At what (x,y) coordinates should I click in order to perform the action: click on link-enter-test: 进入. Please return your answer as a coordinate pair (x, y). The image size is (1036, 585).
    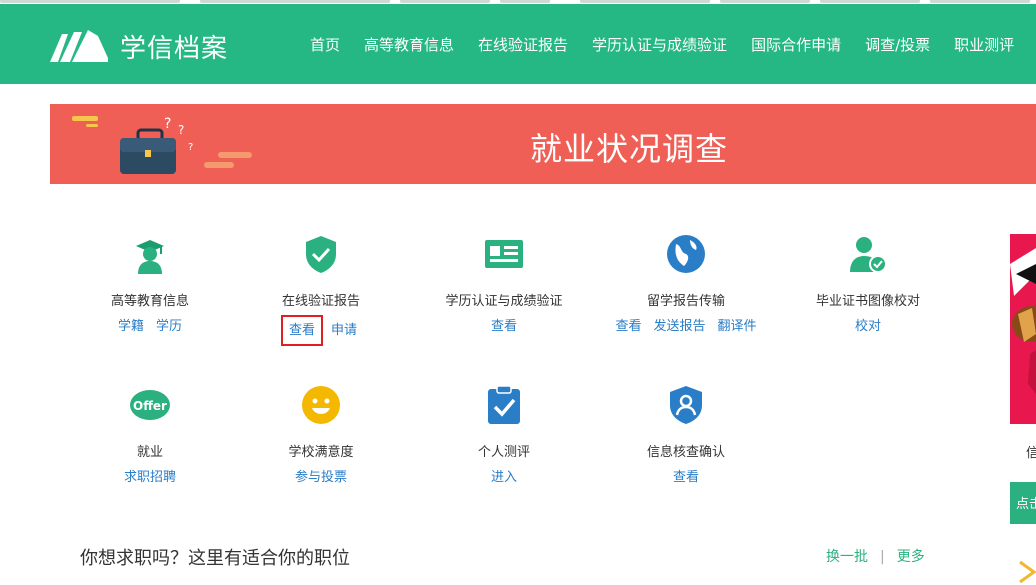
    Looking at the image, I should click on (504, 477).